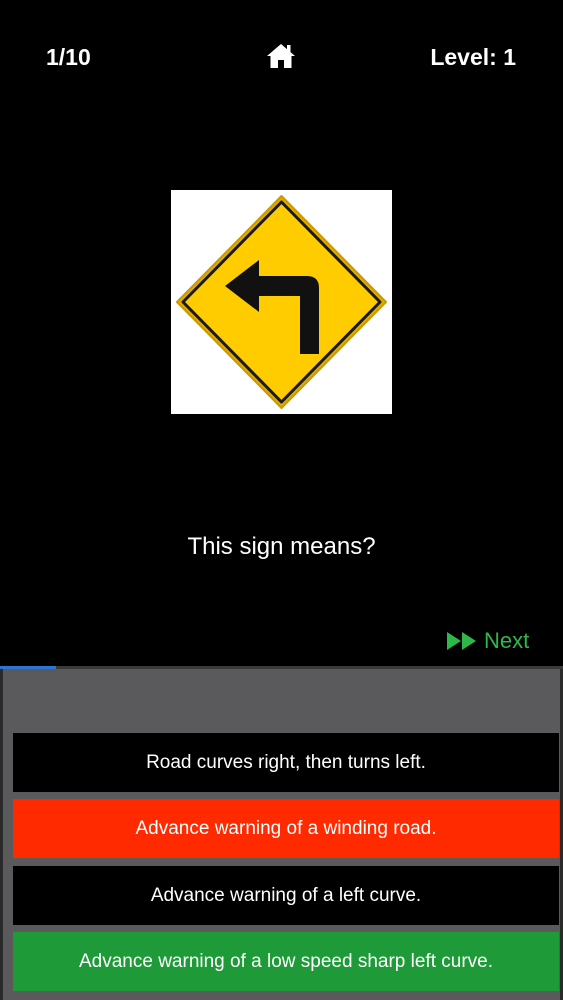 The image size is (563, 1000). I want to click on level-indicator: Level: 1, so click(473, 57).